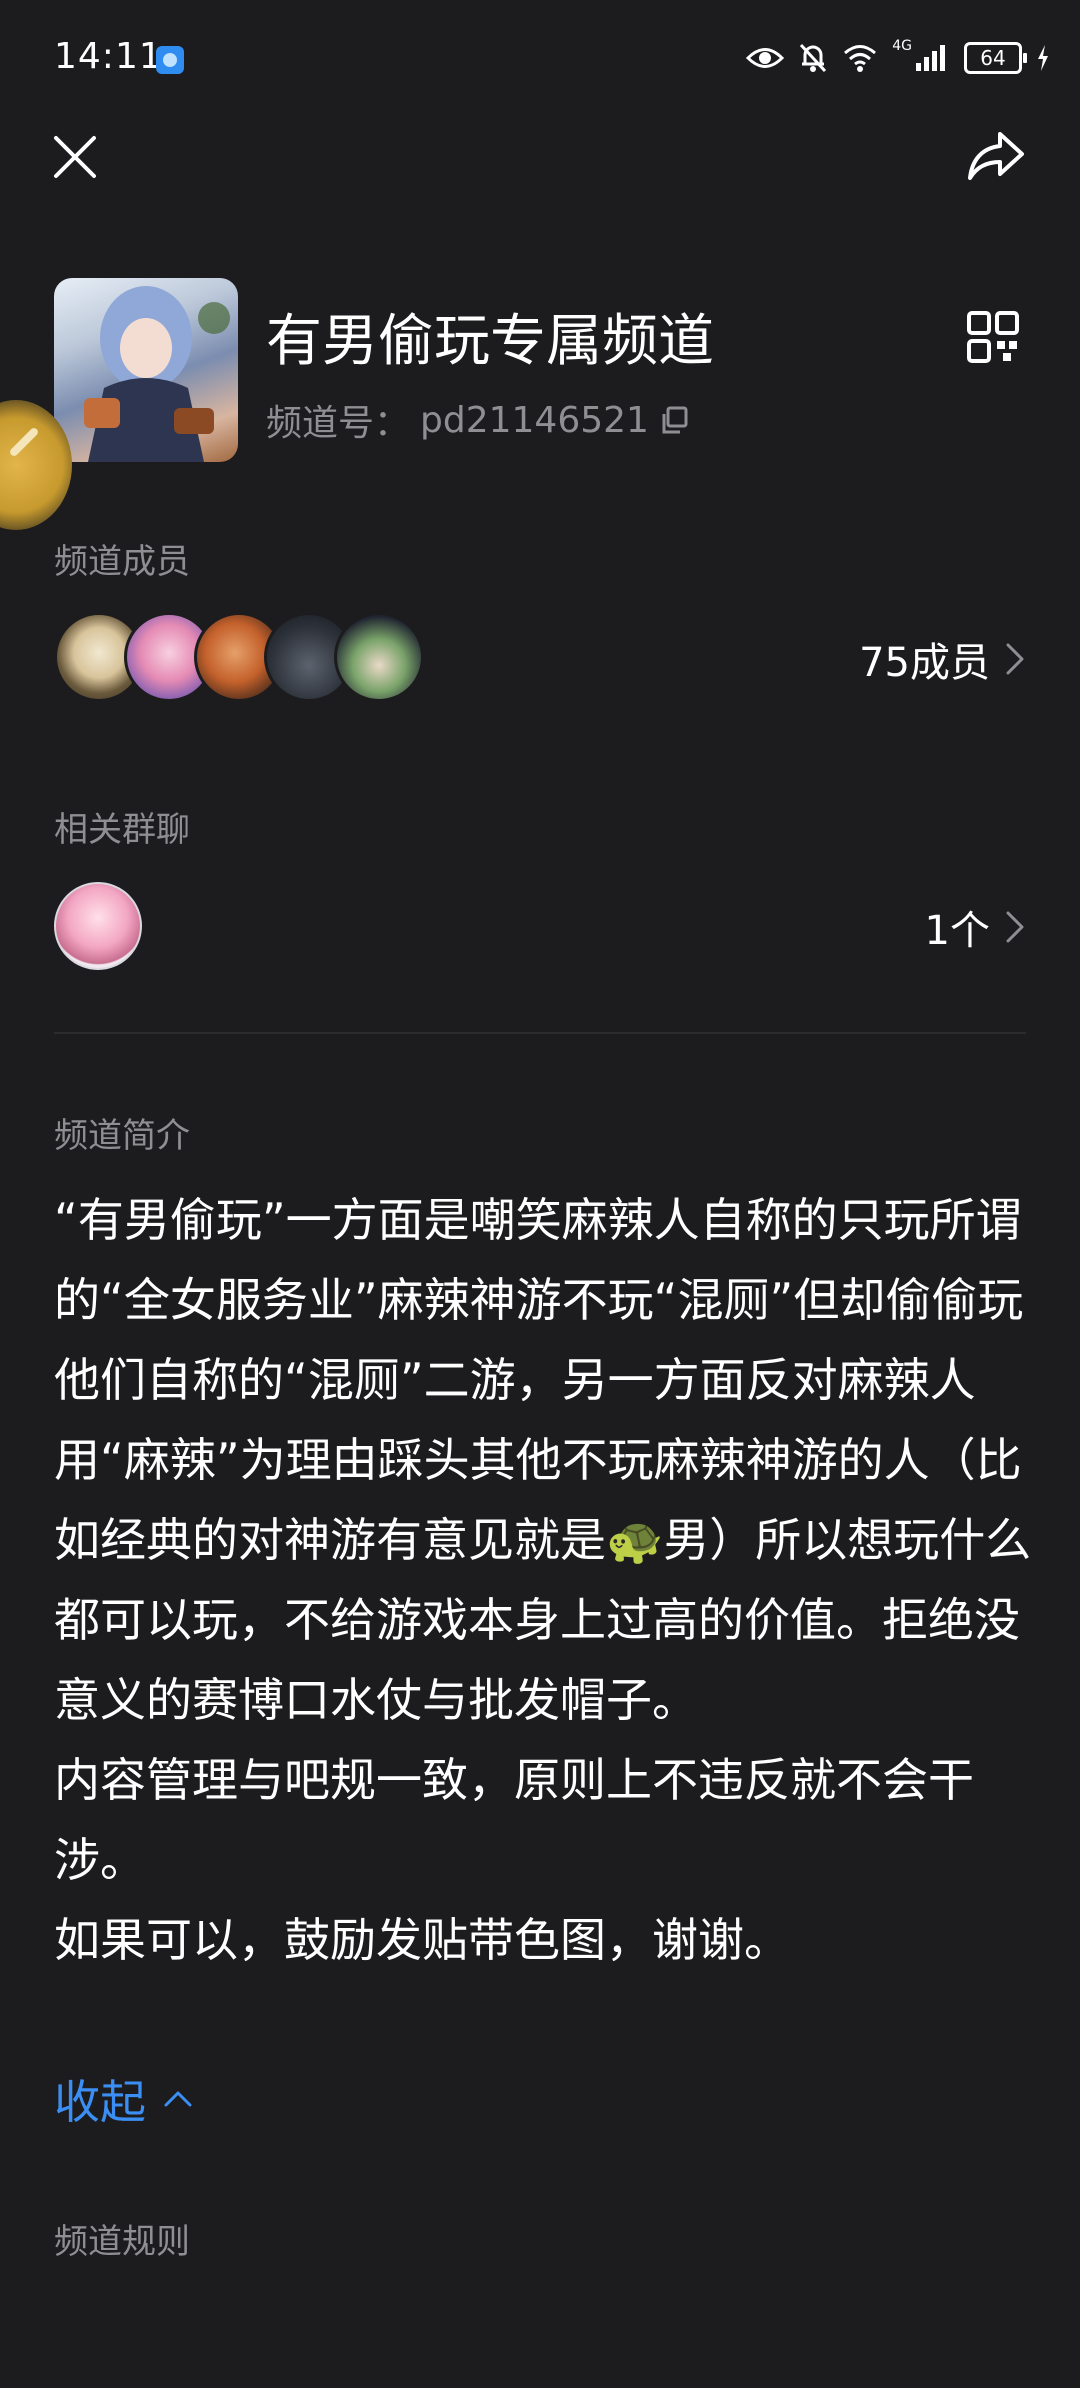 This screenshot has width=1080, height=2388. I want to click on divider, so click(540, 1033).